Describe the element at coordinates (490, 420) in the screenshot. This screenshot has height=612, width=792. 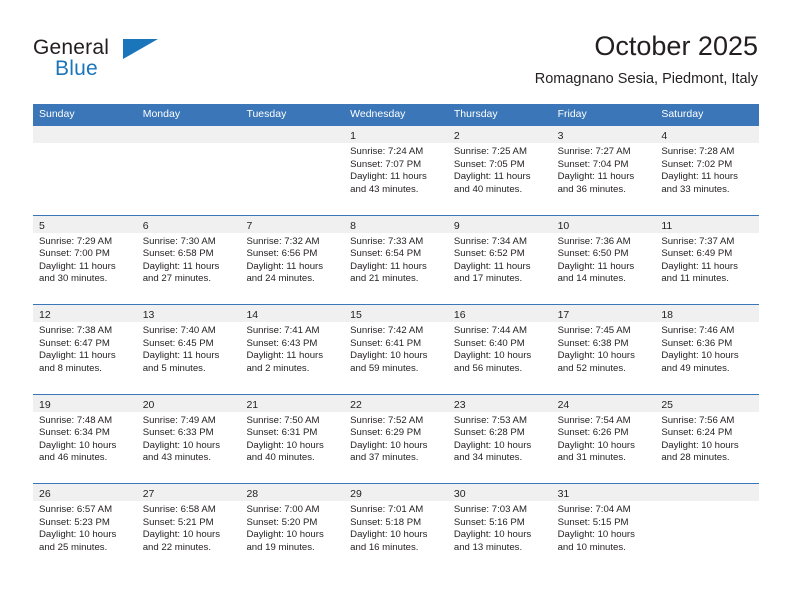
I see `sunrise-text: Sunrise: 7:53 AM` at that location.